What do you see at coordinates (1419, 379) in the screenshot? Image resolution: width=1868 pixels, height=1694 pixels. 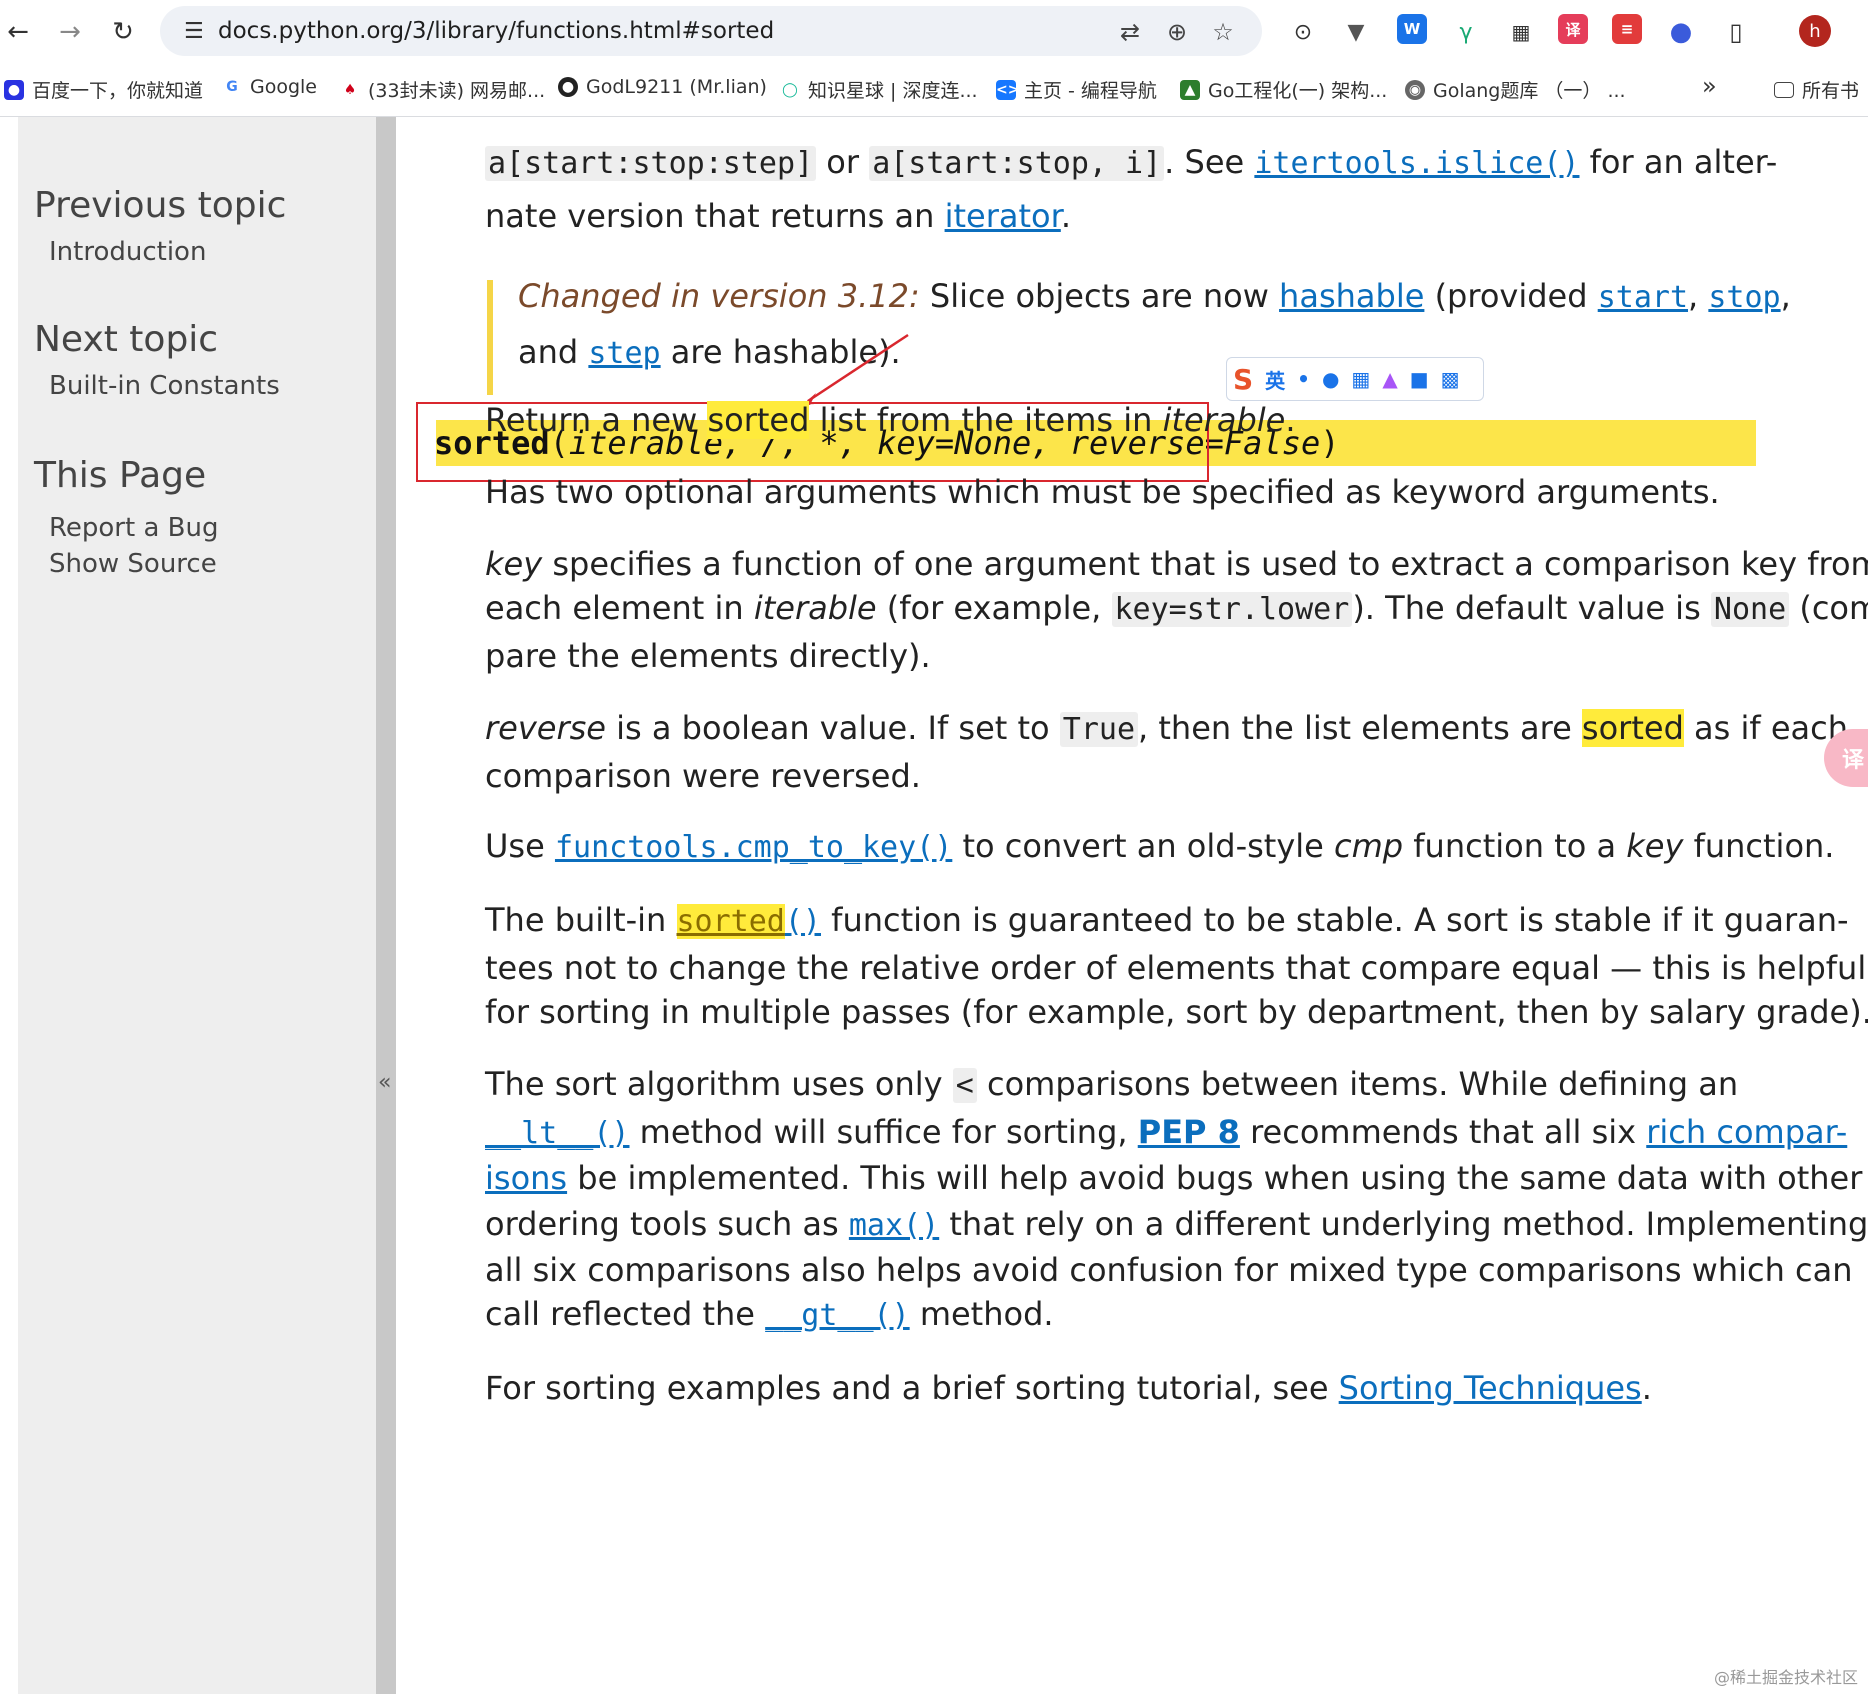 I see `game-icon: ■` at bounding box center [1419, 379].